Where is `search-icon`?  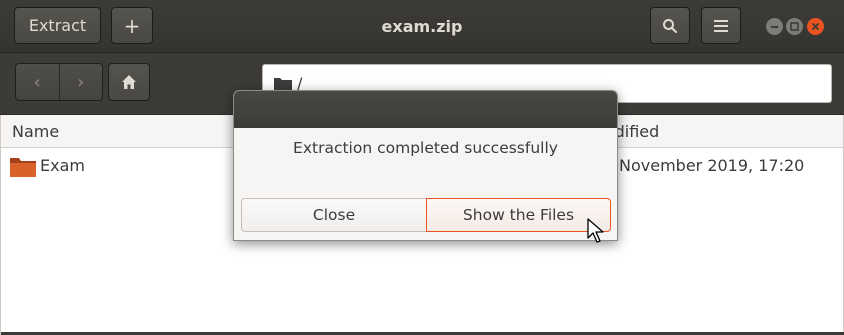 search-icon is located at coordinates (670, 25).